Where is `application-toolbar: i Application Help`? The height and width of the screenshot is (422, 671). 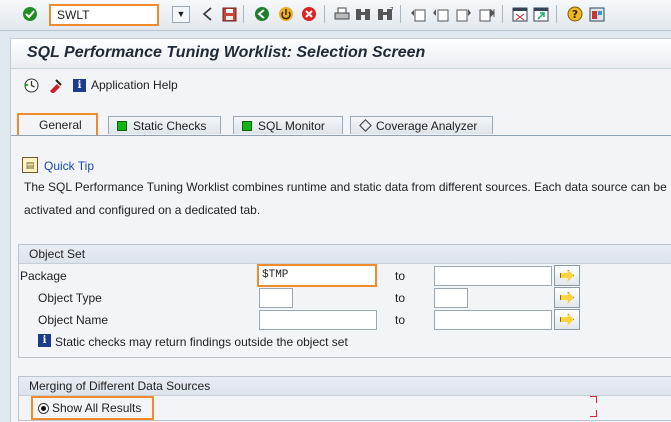
application-toolbar: i Application Help is located at coordinates (341, 82).